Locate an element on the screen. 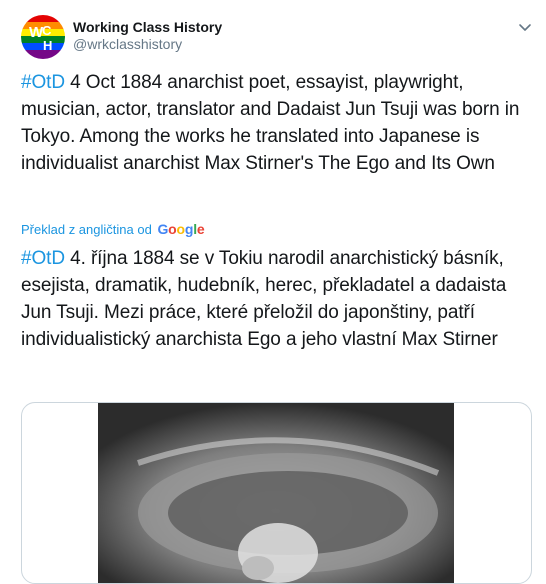 Image resolution: width=546 pixels, height=584 pixels. svg-text: H is located at coordinates (47, 45).